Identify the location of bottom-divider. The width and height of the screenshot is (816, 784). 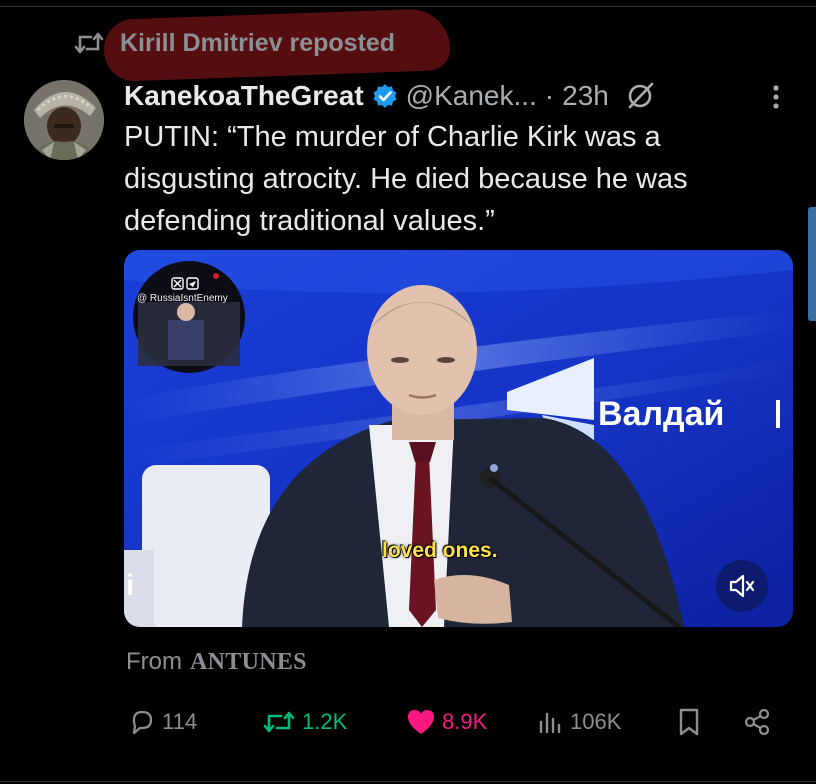
(408, 781).